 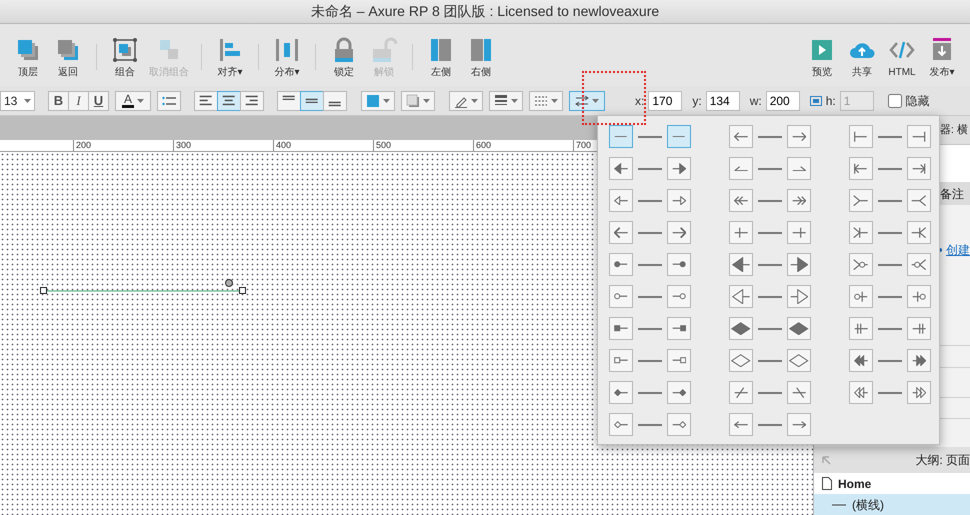 What do you see at coordinates (125, 58) in the screenshot?
I see `toolbar-button: 组合` at bounding box center [125, 58].